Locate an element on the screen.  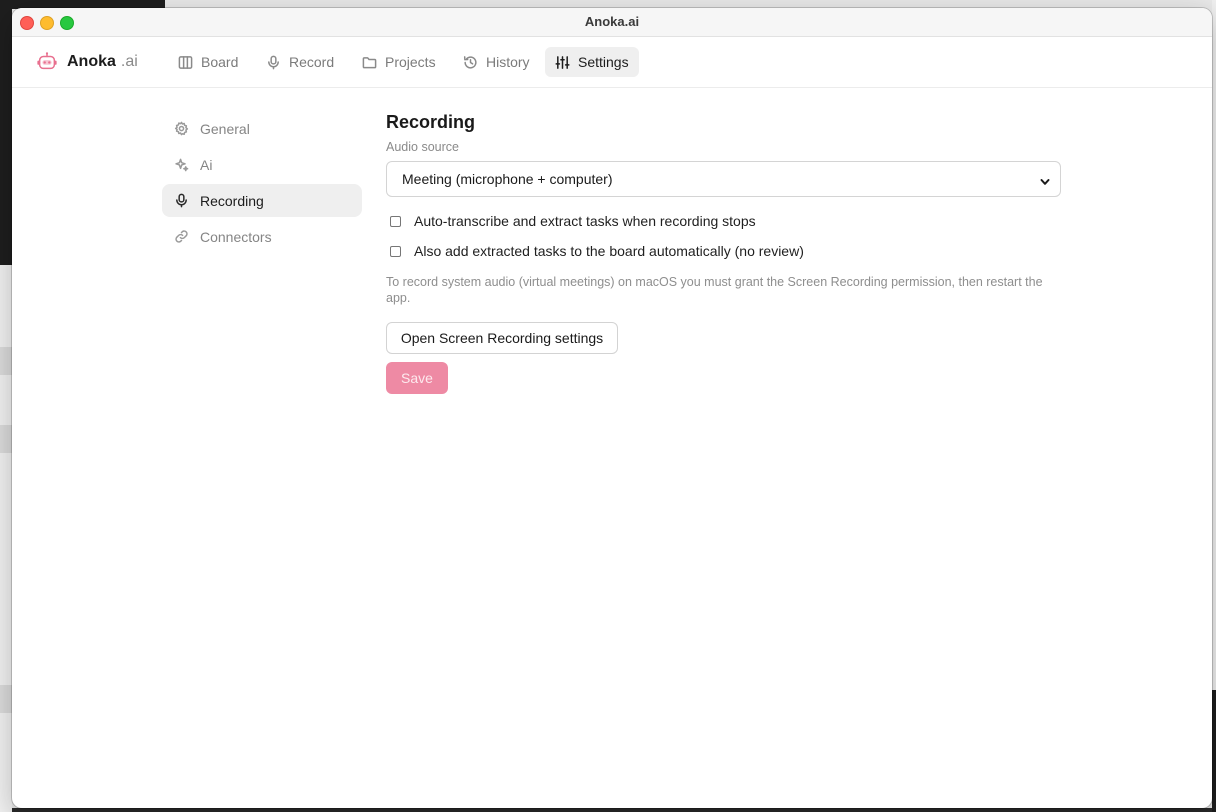
audio-source-label: Audio source is located at coordinates (422, 147).